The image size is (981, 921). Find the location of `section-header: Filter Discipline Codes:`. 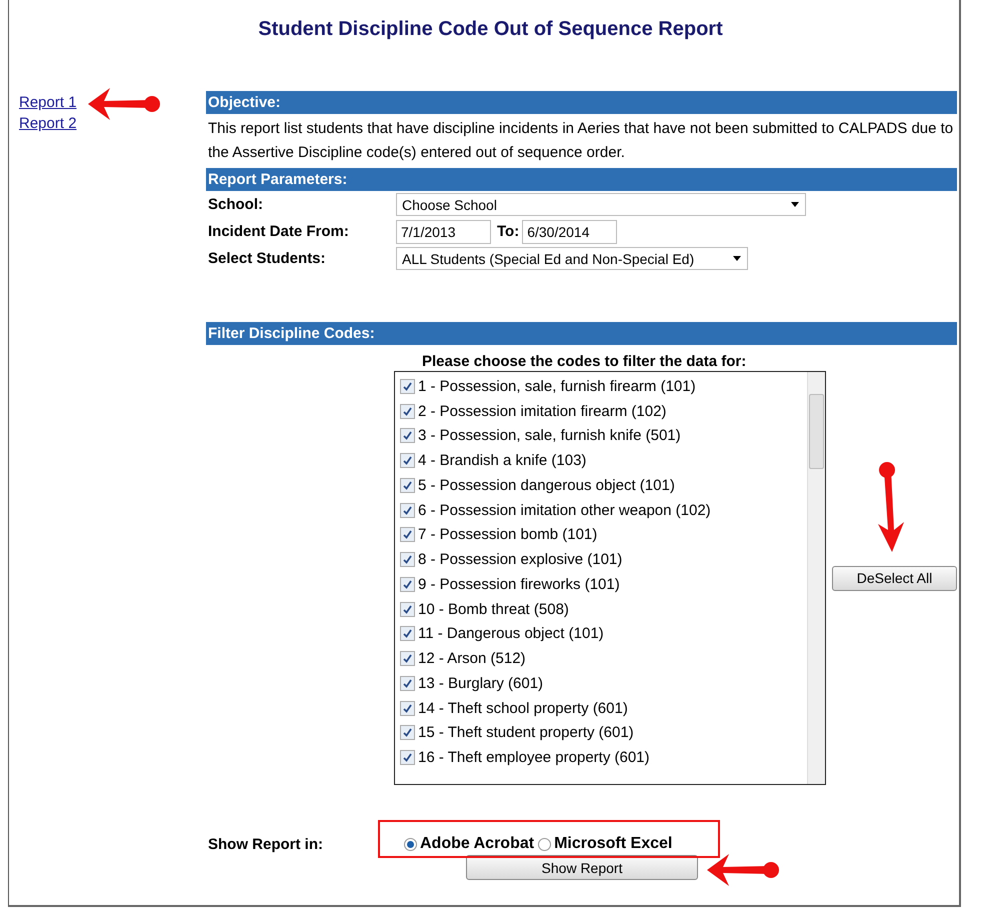

section-header: Filter Discipline Codes: is located at coordinates (581, 333).